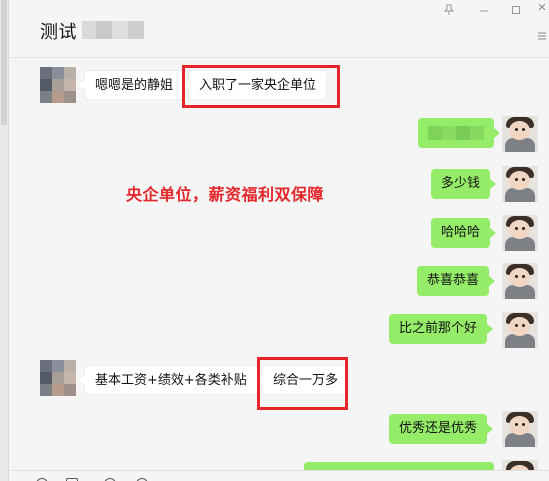 This screenshot has width=549, height=481. Describe the element at coordinates (4, 62) in the screenshot. I see `left-scroll-thumb` at that location.